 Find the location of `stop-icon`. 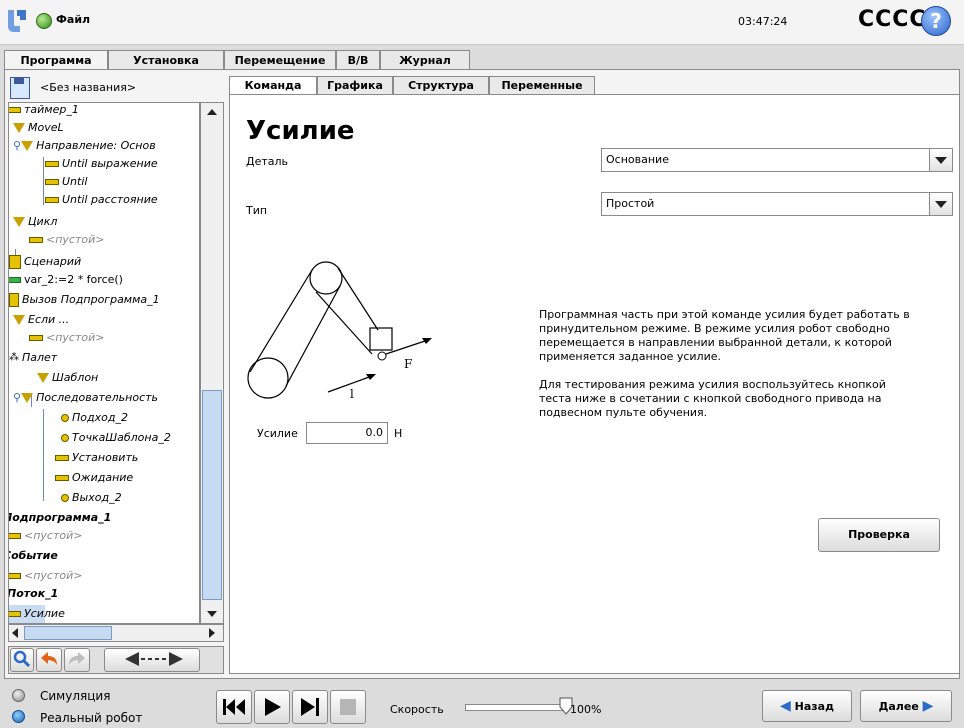

stop-icon is located at coordinates (348, 707).